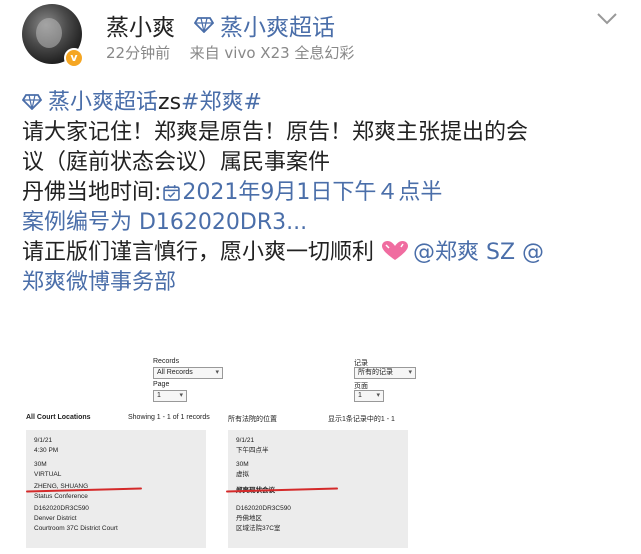 The image size is (641, 554). What do you see at coordinates (176, 162) in the screenshot?
I see `post-line-3: 议（庭前状态会议）属民事案件` at bounding box center [176, 162].